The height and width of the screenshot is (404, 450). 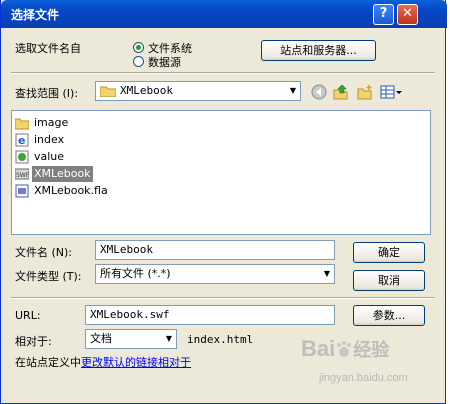 What do you see at coordinates (44, 252) in the screenshot?
I see `filename-label: 文件名 (N):` at bounding box center [44, 252].